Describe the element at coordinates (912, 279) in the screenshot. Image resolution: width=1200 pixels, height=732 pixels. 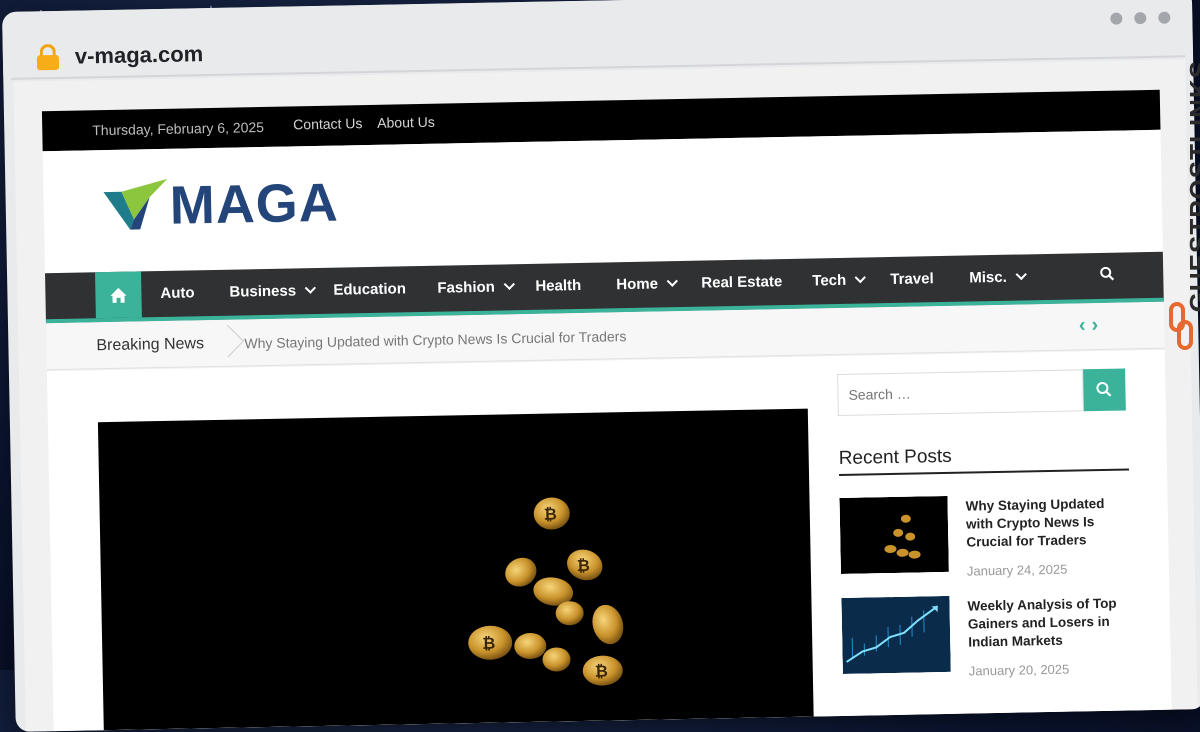
I see `nav-item-travel: Travel` at that location.